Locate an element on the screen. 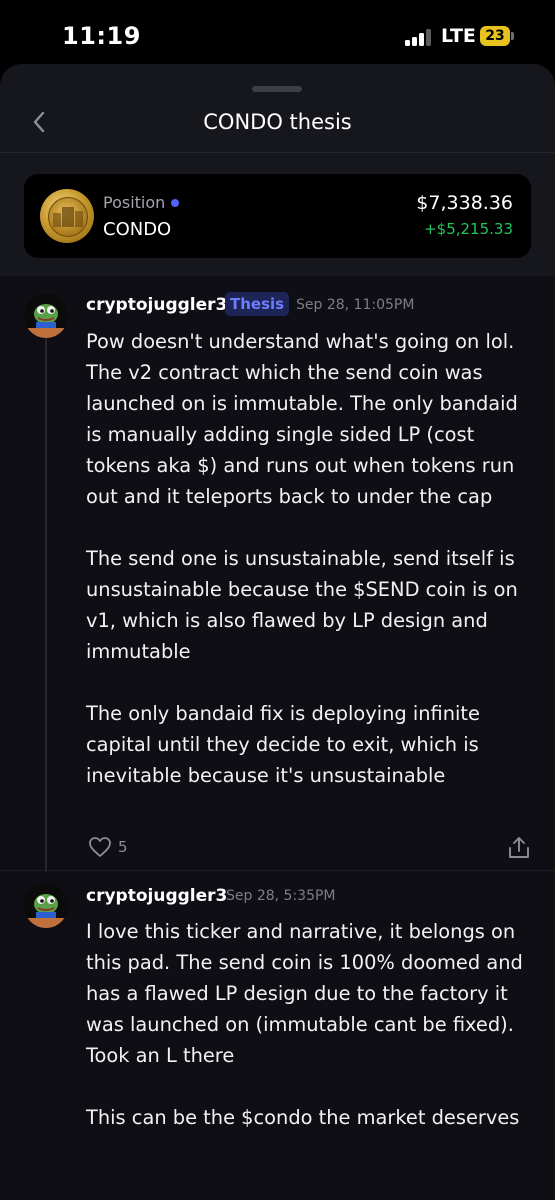 This screenshot has height=1200, width=555. network-type: LTE is located at coordinates (458, 36).